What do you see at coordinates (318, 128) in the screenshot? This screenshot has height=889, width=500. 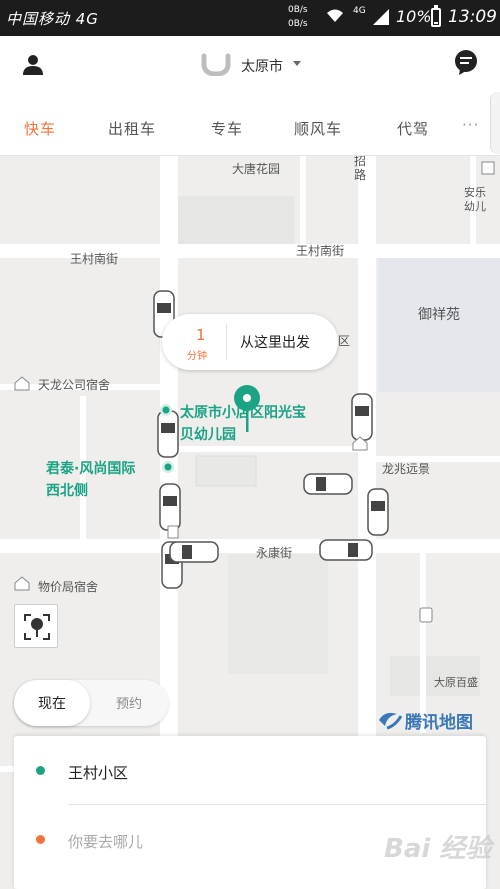 I see `tab-hitch: 顺风车` at bounding box center [318, 128].